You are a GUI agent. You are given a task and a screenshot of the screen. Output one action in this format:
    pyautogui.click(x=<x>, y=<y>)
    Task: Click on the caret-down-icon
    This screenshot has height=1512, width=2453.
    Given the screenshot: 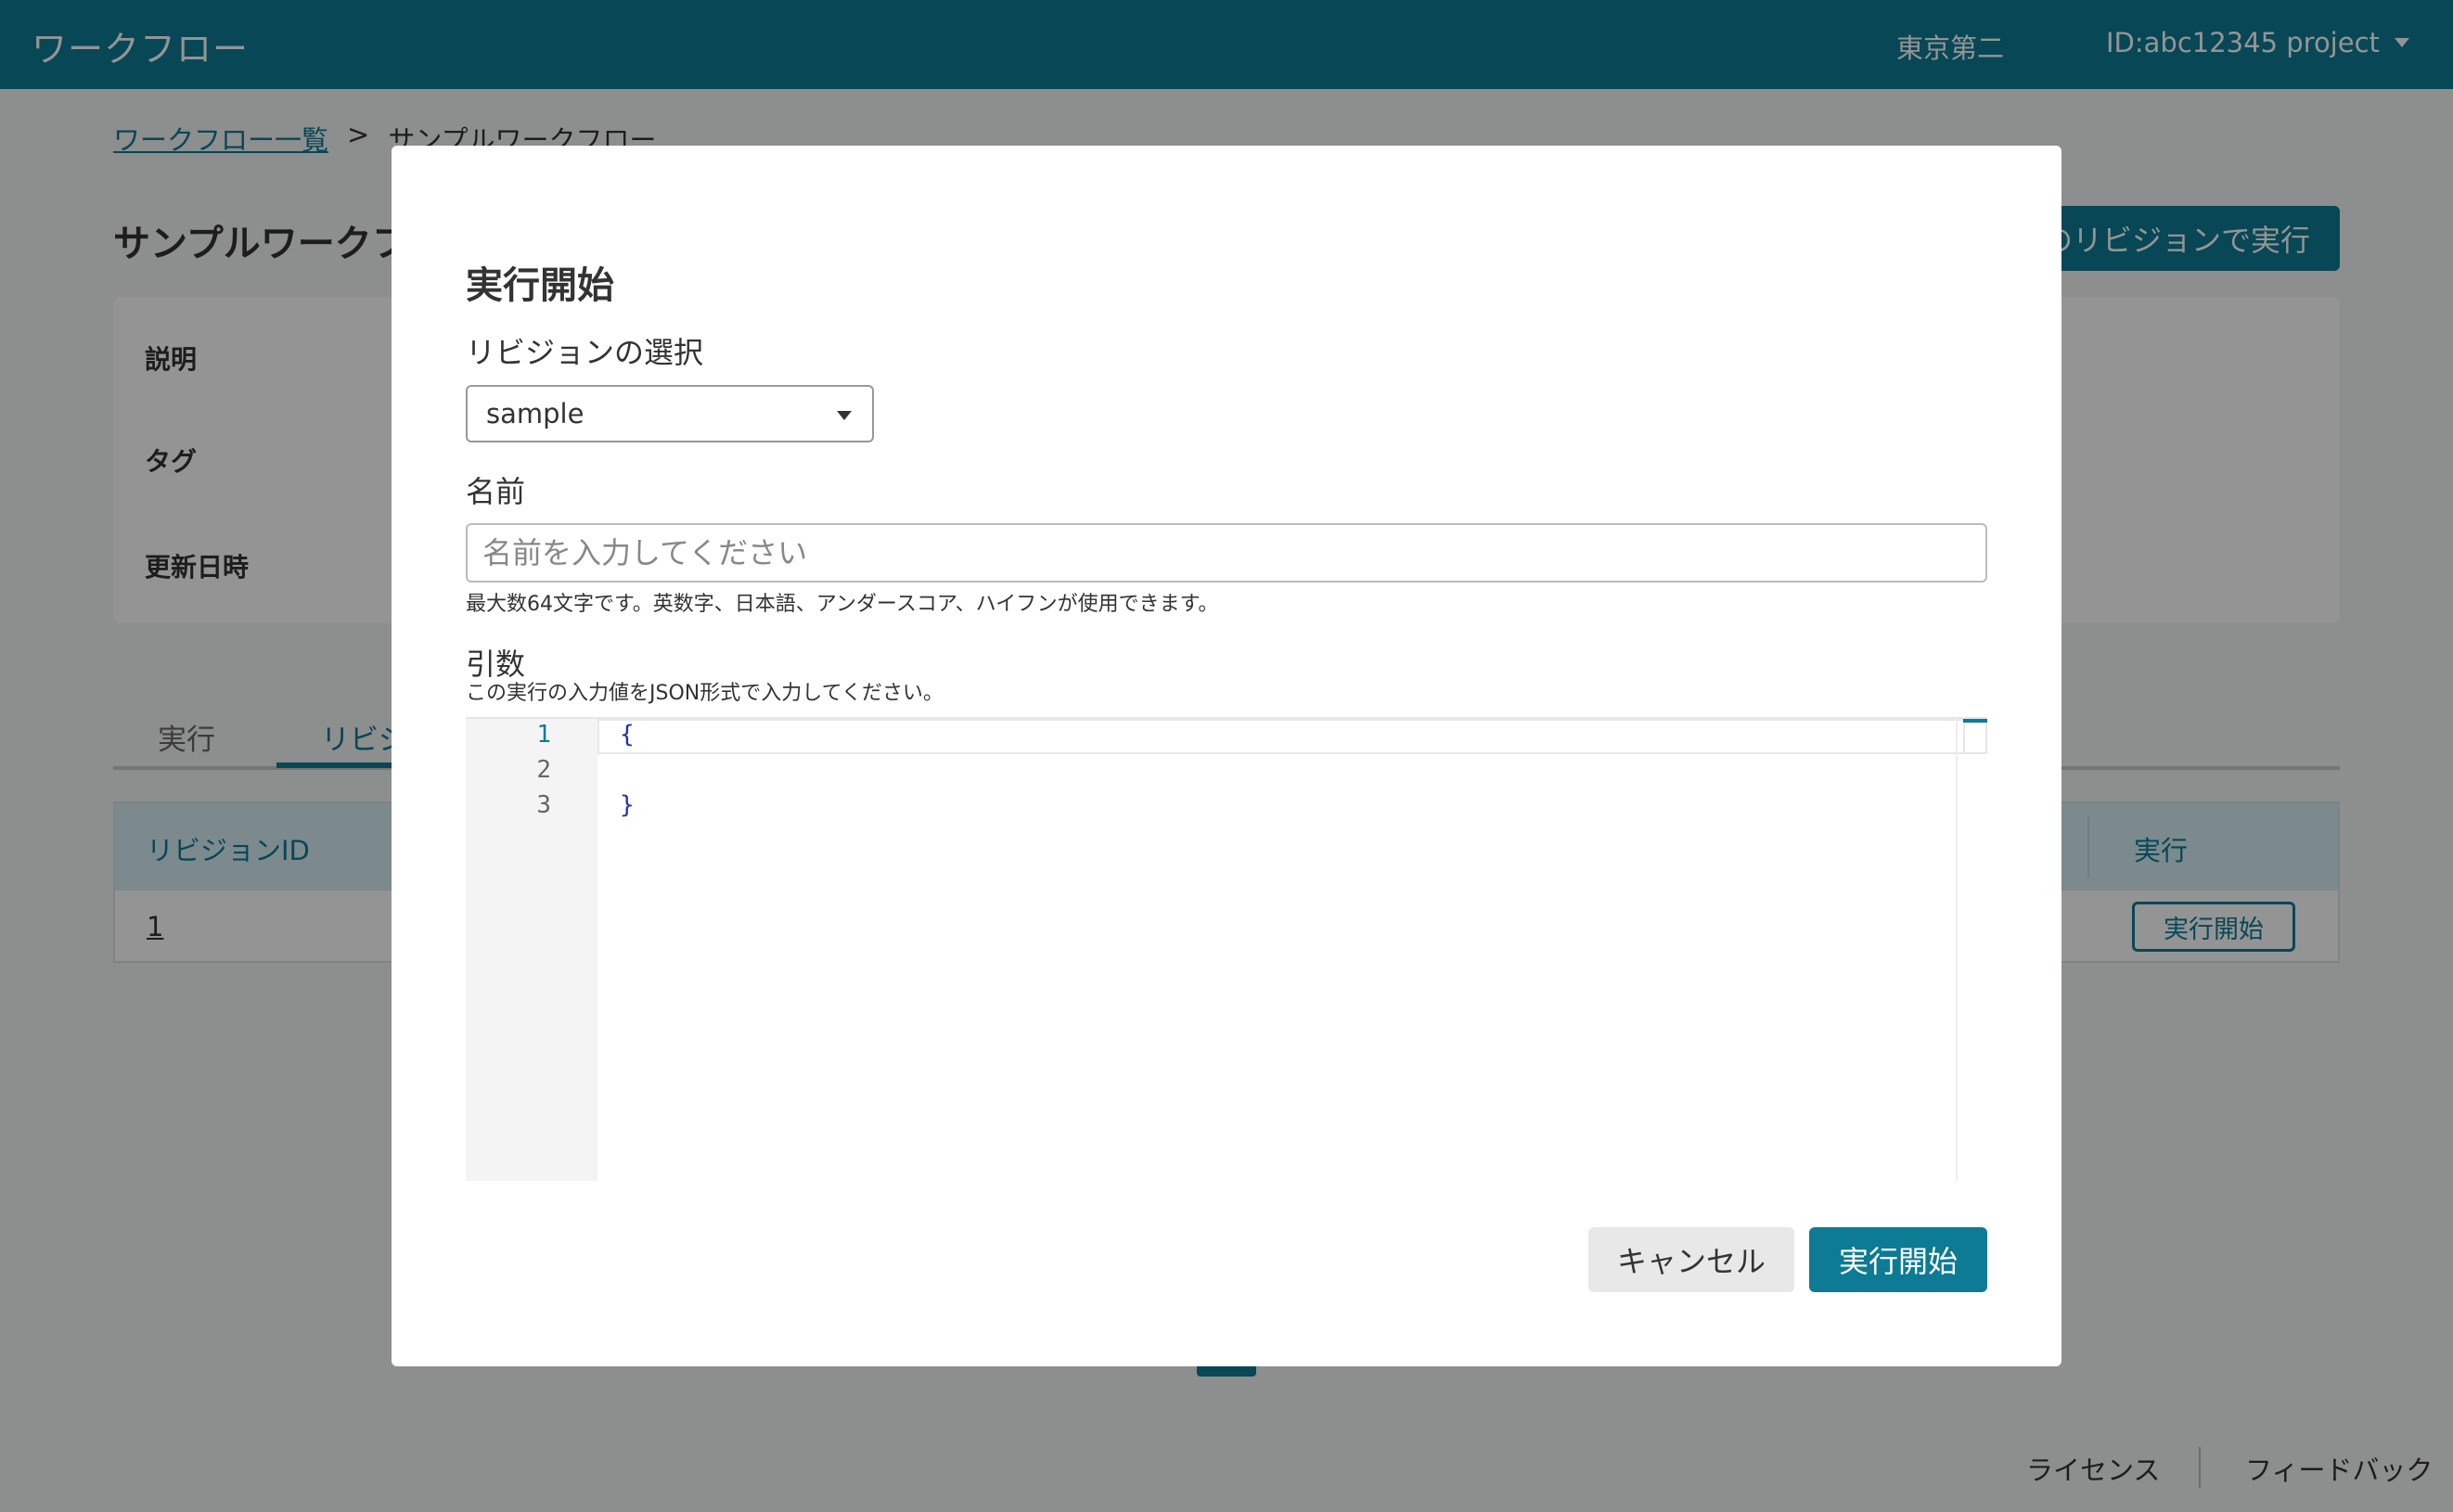 What is the action you would take?
    pyautogui.click(x=844, y=416)
    